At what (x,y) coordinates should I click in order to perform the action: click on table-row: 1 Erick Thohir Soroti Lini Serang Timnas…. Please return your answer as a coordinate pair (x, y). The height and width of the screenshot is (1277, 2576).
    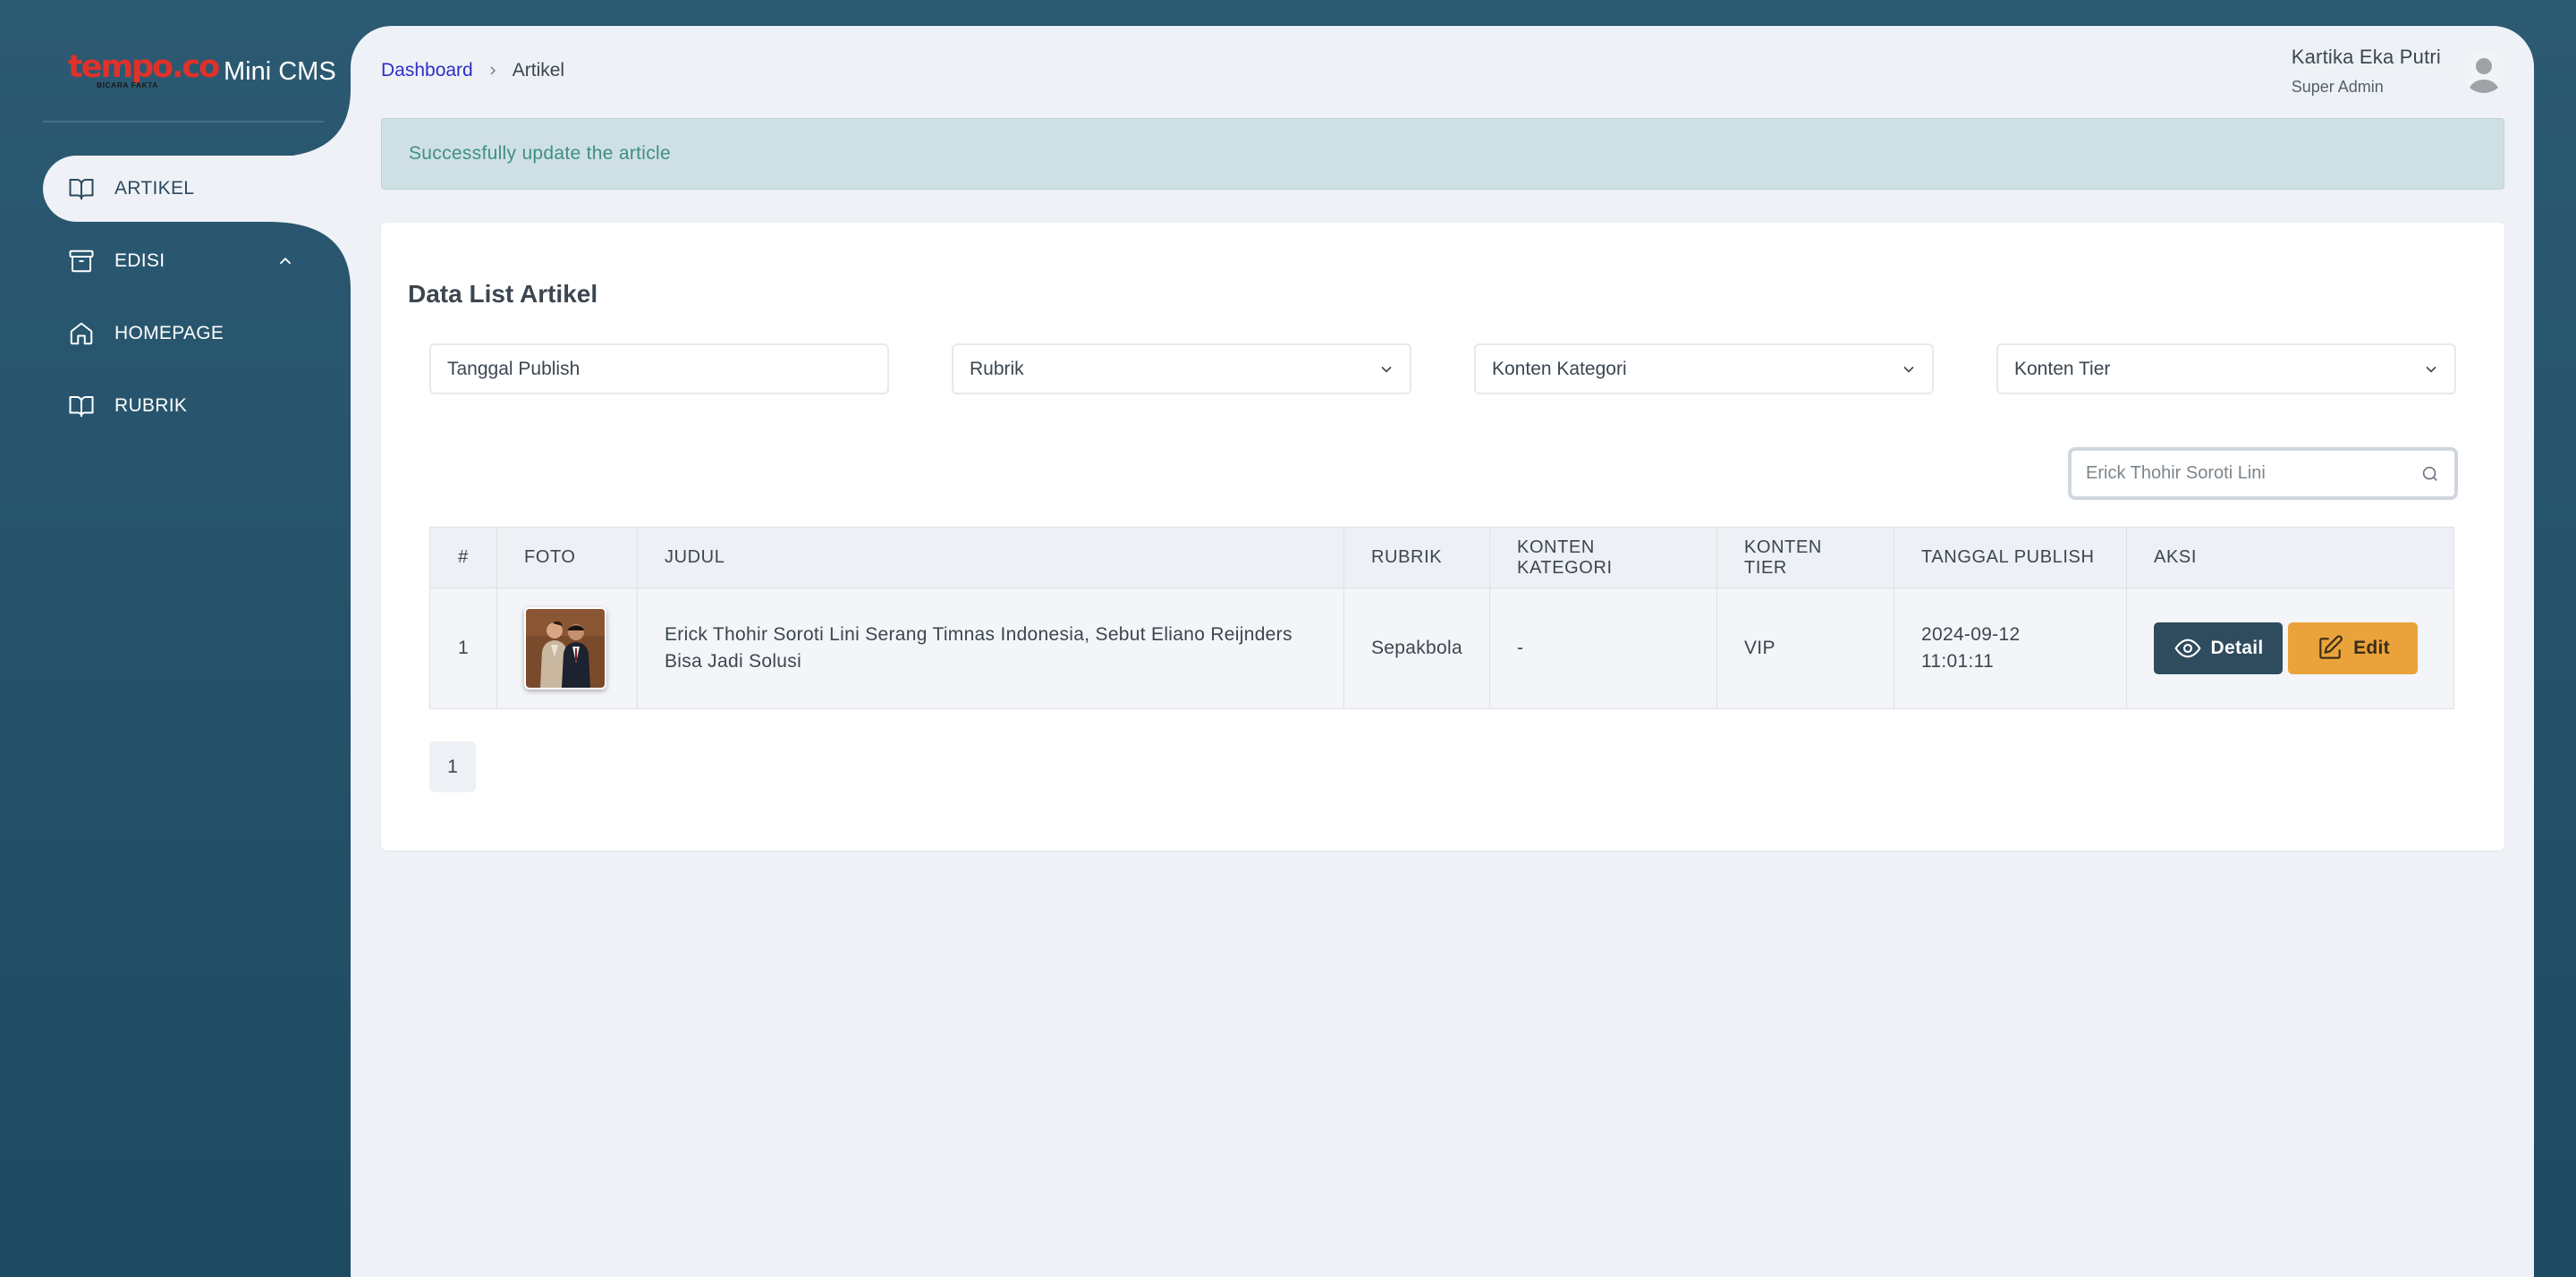
    Looking at the image, I should click on (1441, 648).